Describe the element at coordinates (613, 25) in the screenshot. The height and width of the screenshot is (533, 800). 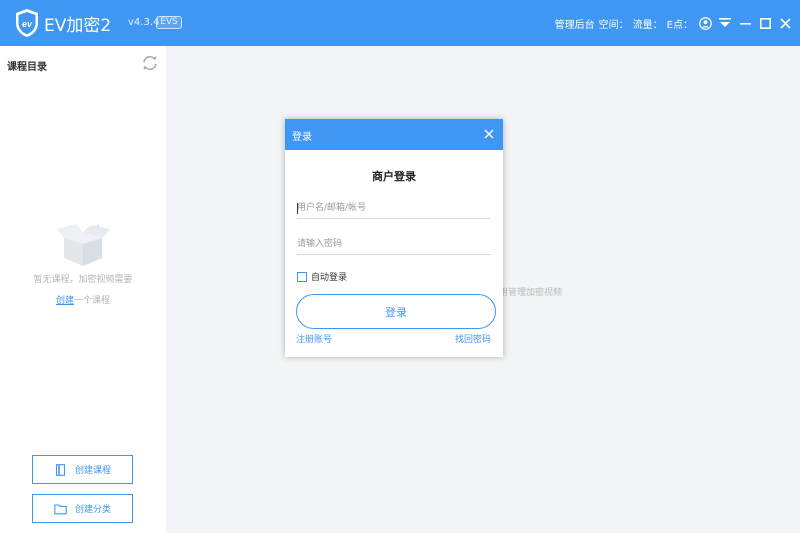
I see `space-label: 空间：` at that location.